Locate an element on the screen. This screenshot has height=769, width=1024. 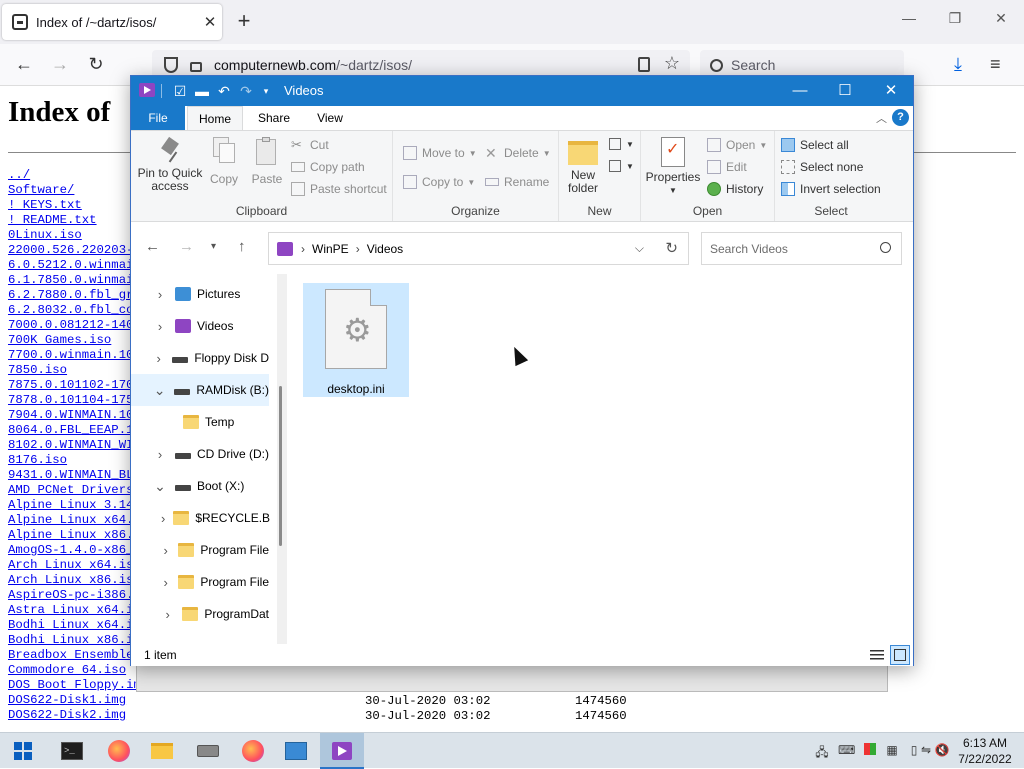
properties-button: ✓ Properties ▼ is located at coordinates (673, 167).